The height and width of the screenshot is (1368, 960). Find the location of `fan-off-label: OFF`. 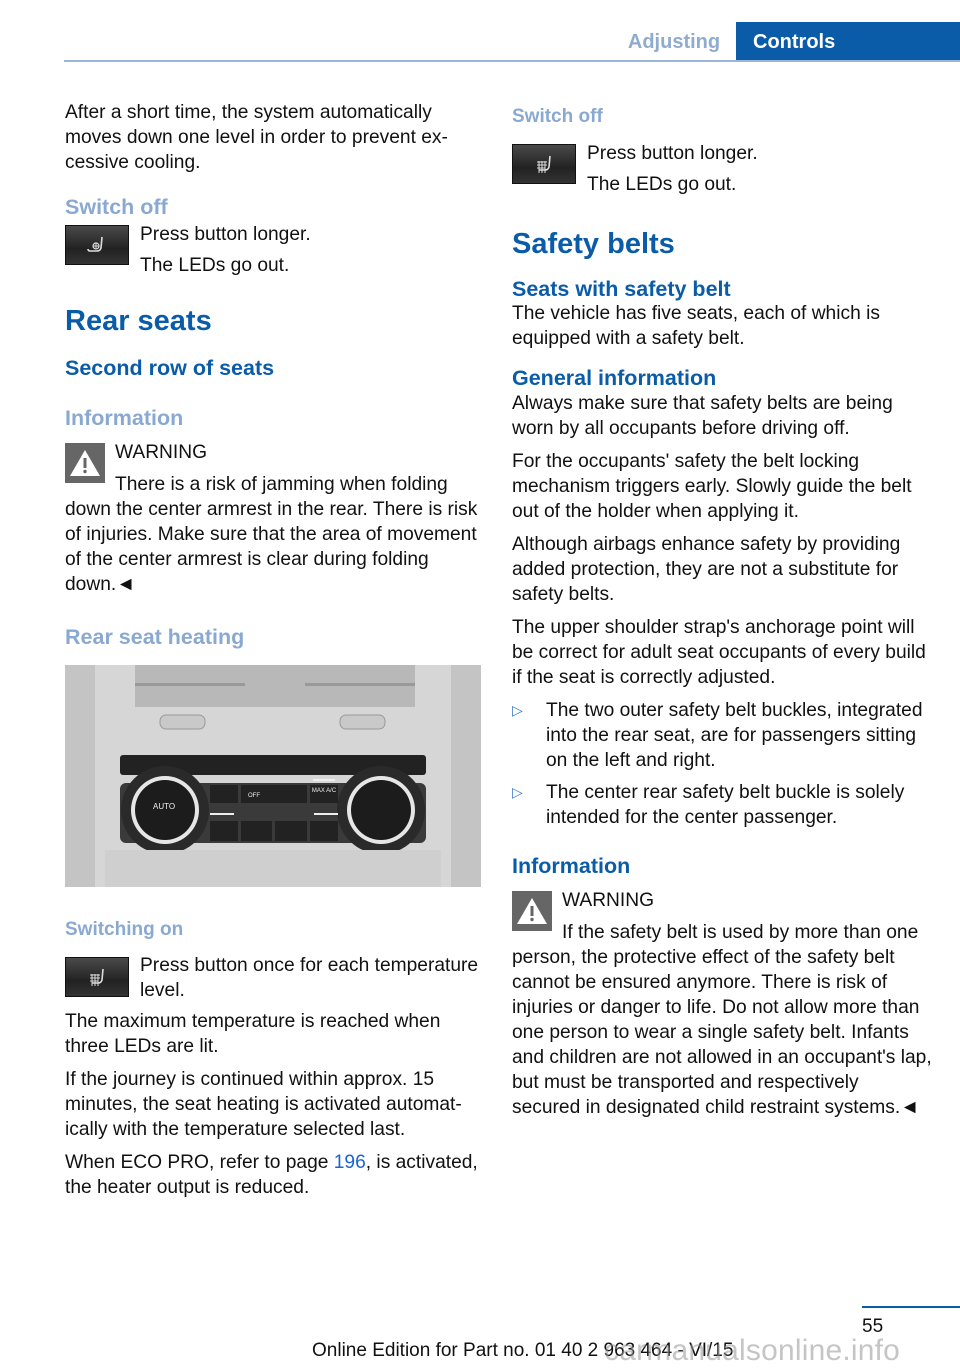

fan-off-label: OFF is located at coordinates (254, 796).